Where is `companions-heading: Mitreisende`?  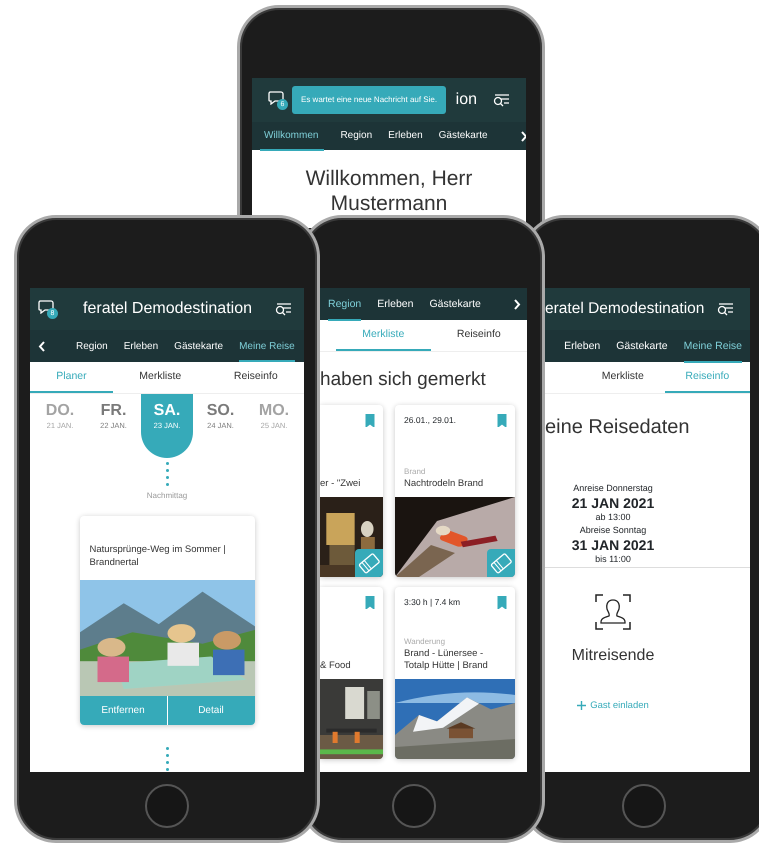 companions-heading: Mitreisende is located at coordinates (613, 656).